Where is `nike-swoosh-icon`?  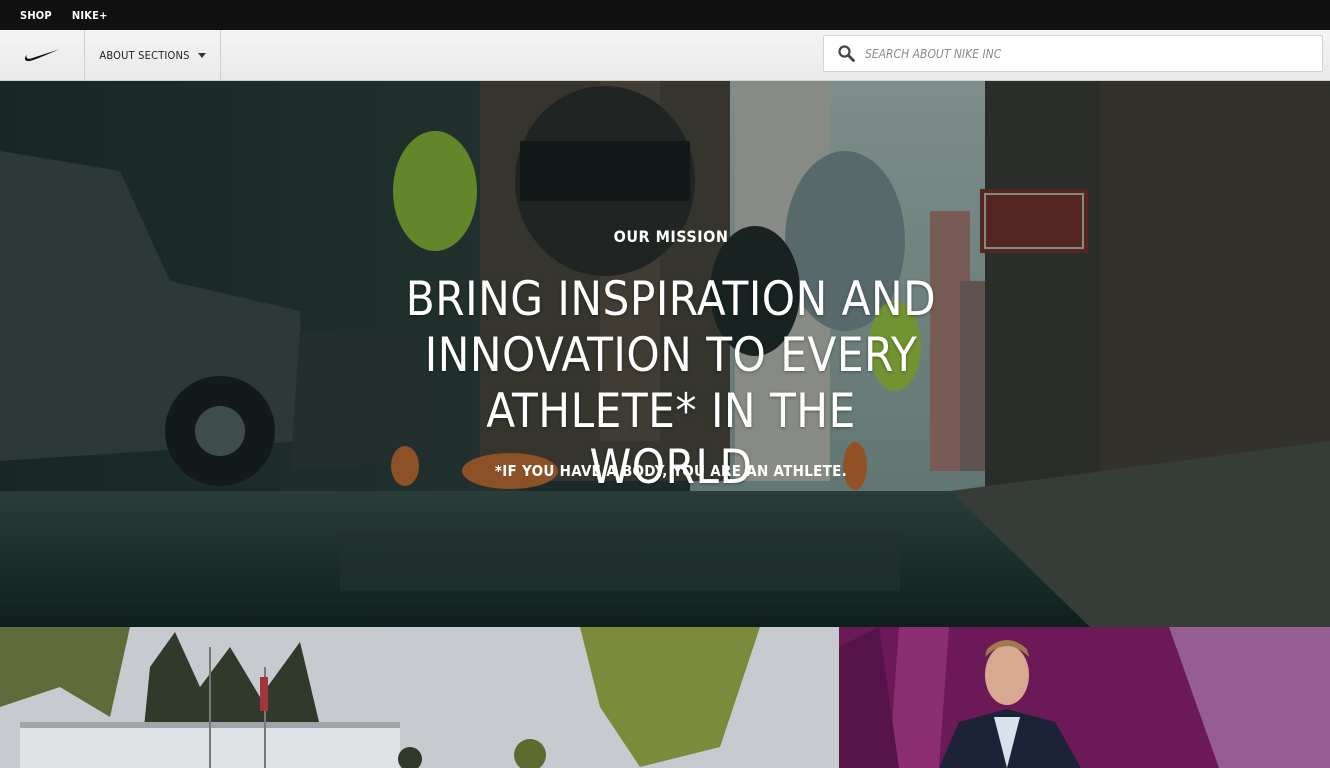
nike-swoosh-icon is located at coordinates (42, 55).